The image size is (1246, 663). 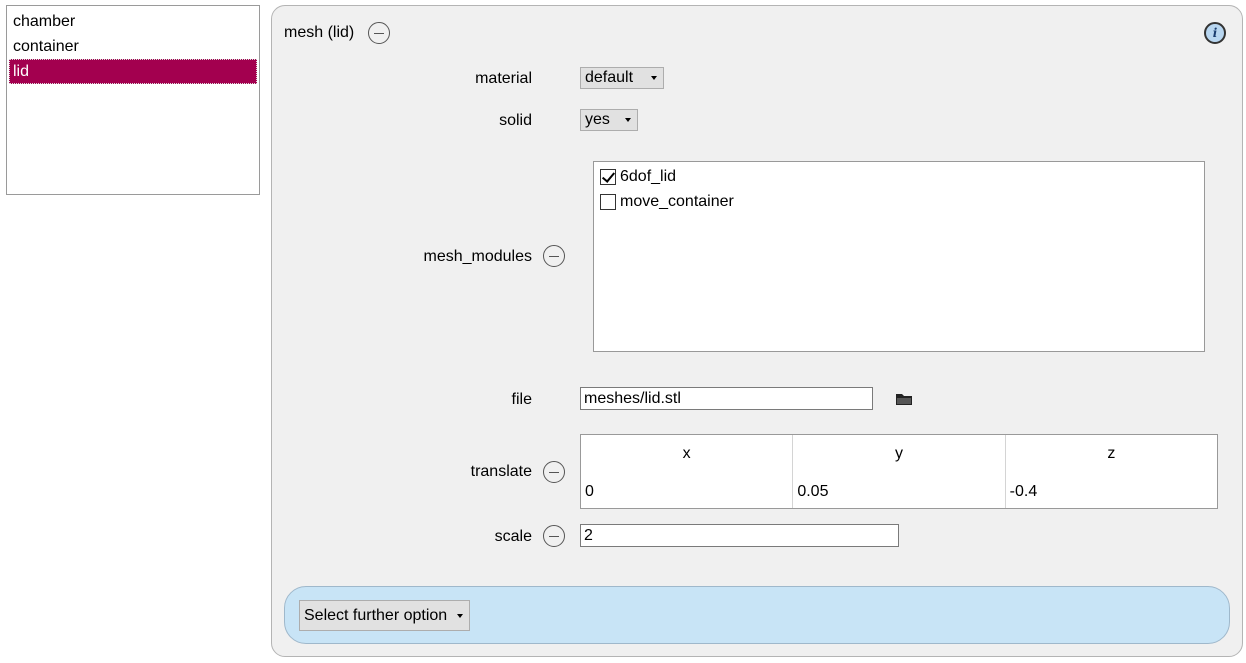 What do you see at coordinates (899, 176) in the screenshot?
I see `module-item: 6dof_lid` at bounding box center [899, 176].